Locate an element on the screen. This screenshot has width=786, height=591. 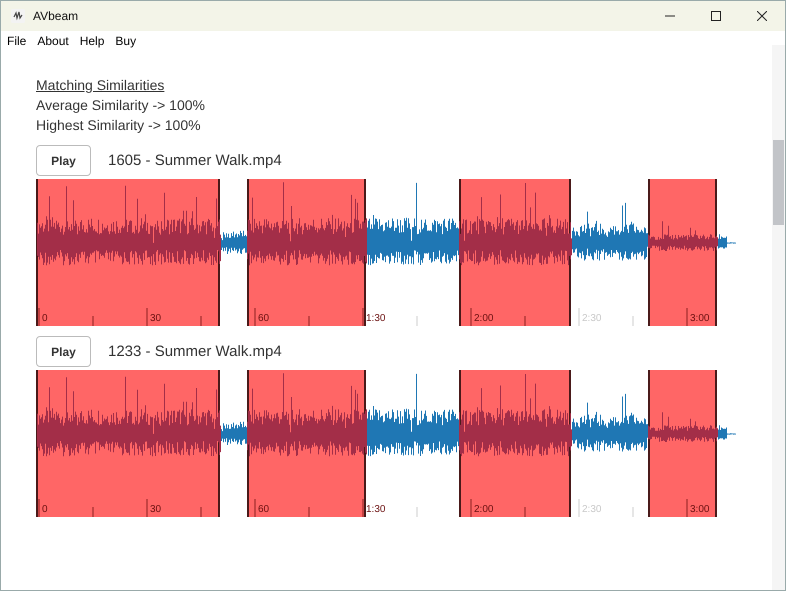
menu-item: Help is located at coordinates (92, 42).